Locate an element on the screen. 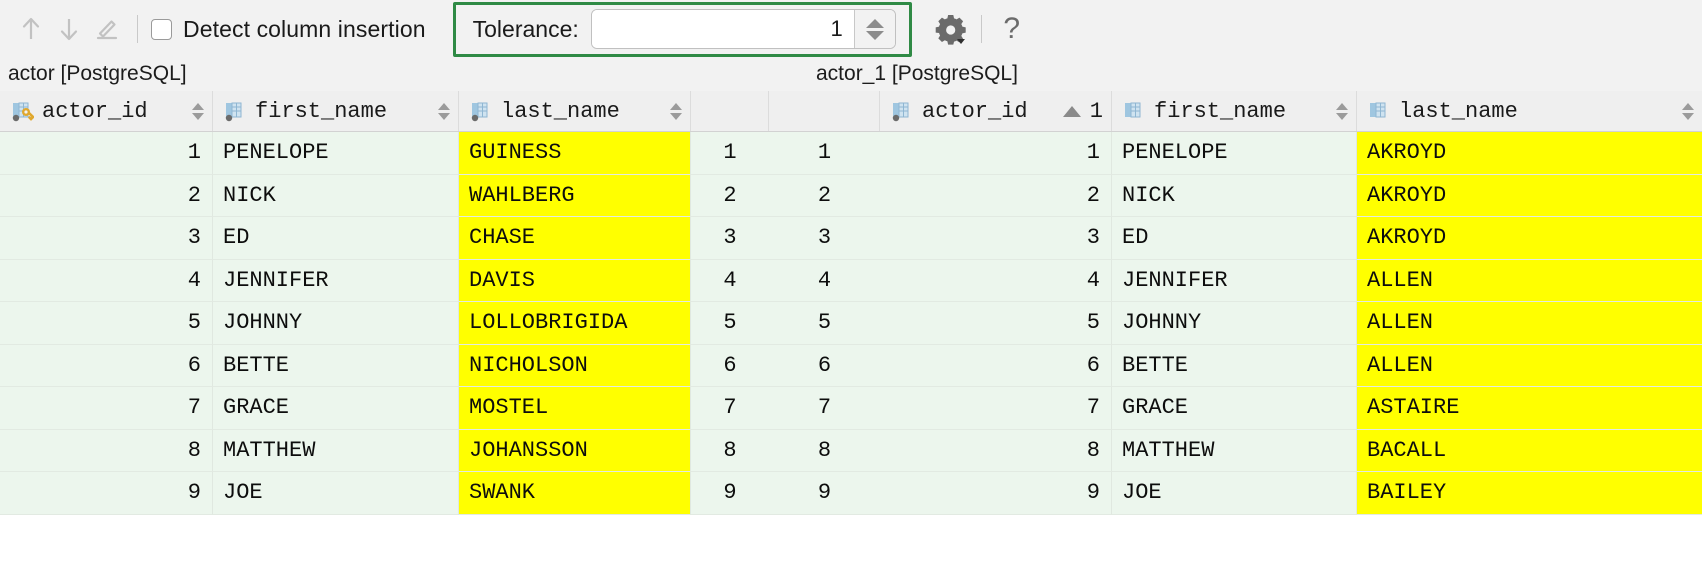 This screenshot has width=1702, height=566. cell-right-actor-id: 1 is located at coordinates (996, 153).